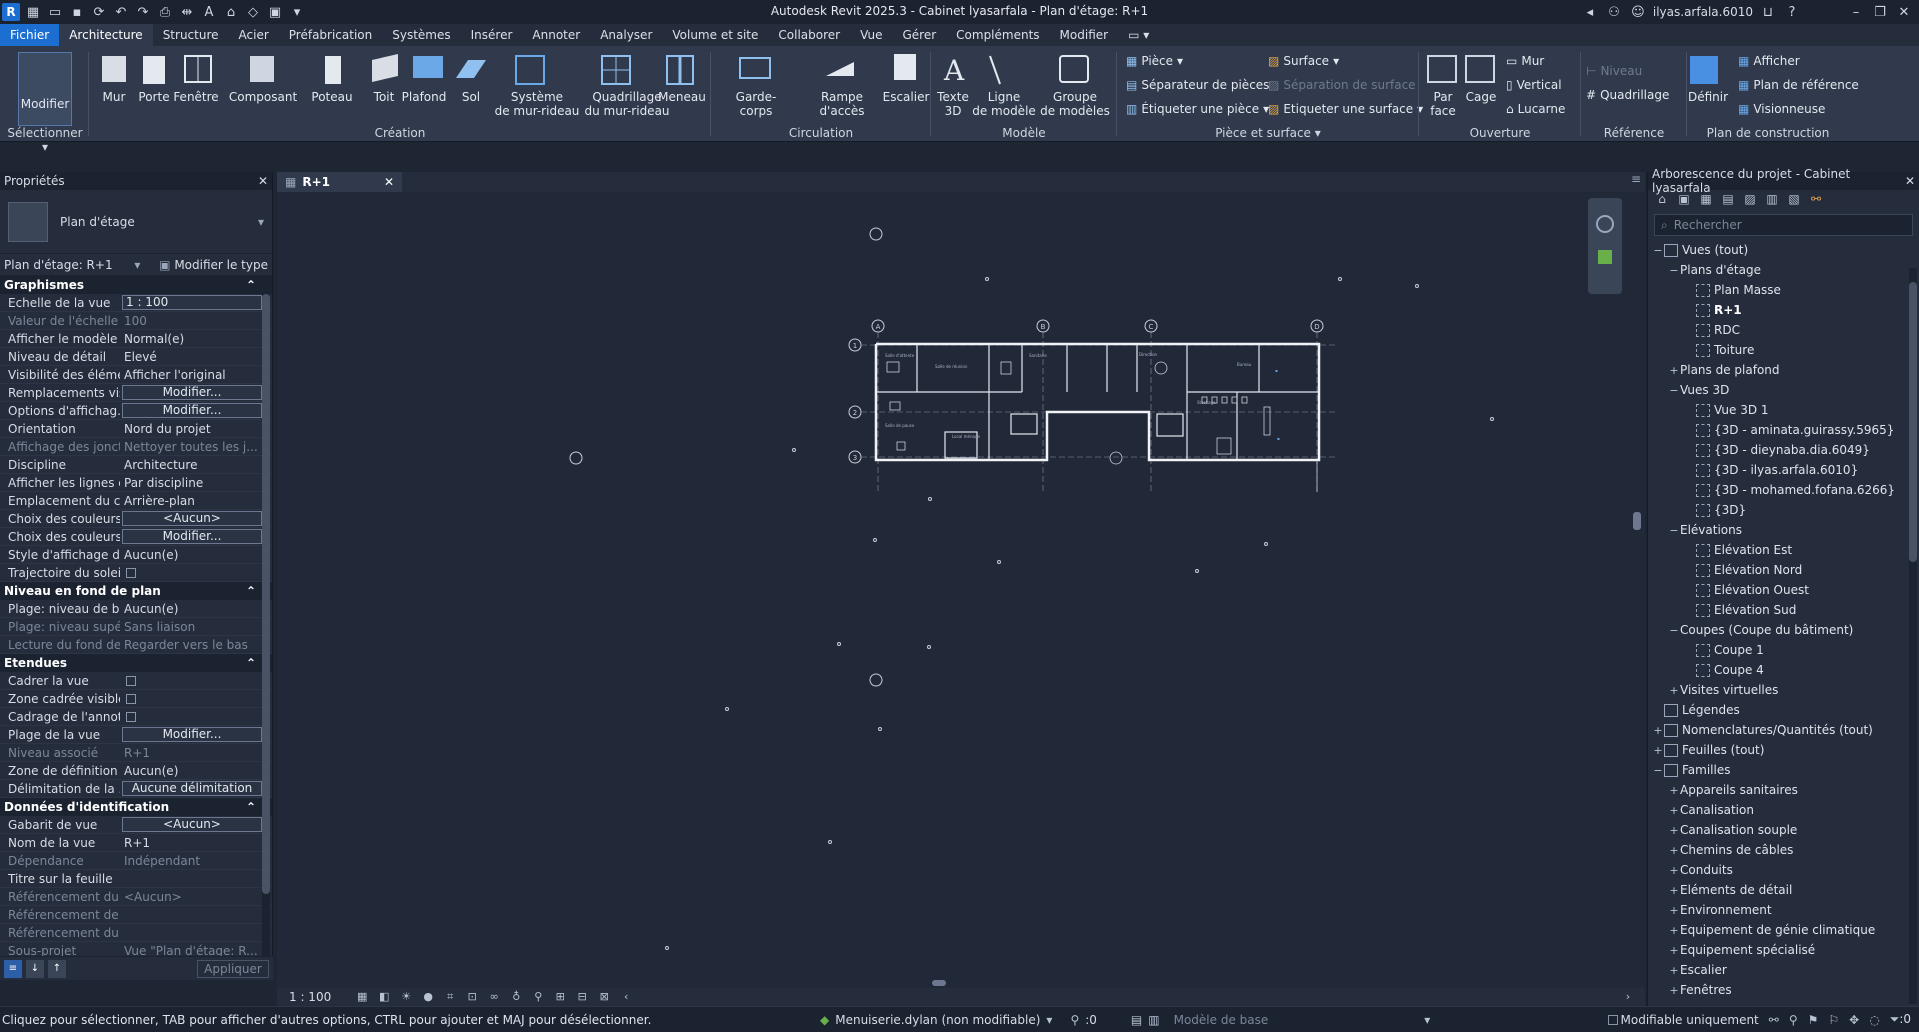 The image size is (1919, 1032). I want to click on ribbon-button-fenêtre: Fenêtre, so click(195, 97).